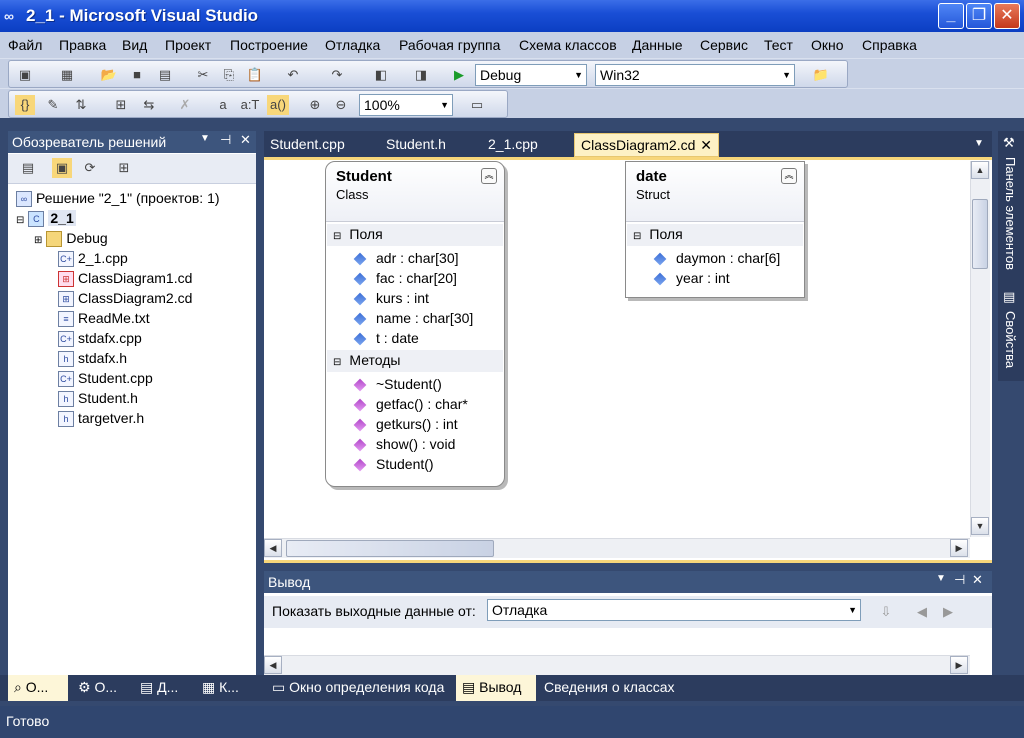 Image resolution: width=1024 pixels, height=738 pixels. Describe the element at coordinates (724, 45) in the screenshot. I see `menu-tools: Сервис` at that location.